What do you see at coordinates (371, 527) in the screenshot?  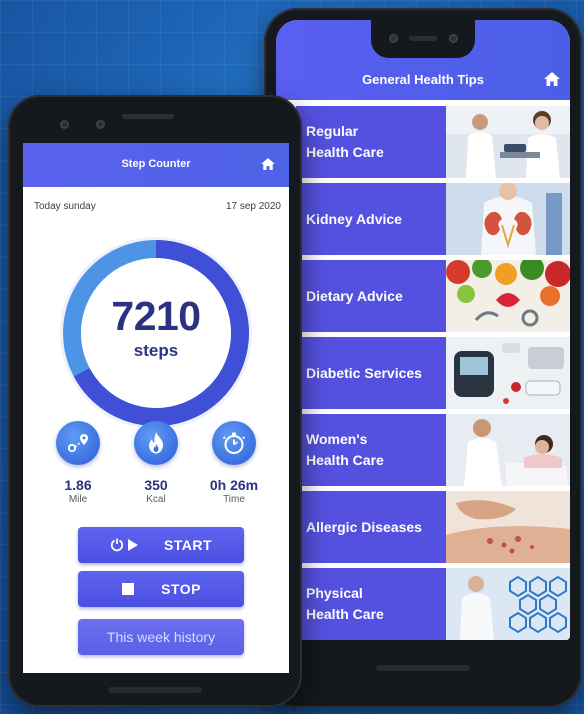 I see `tip-label: Allergic Diseases` at bounding box center [371, 527].